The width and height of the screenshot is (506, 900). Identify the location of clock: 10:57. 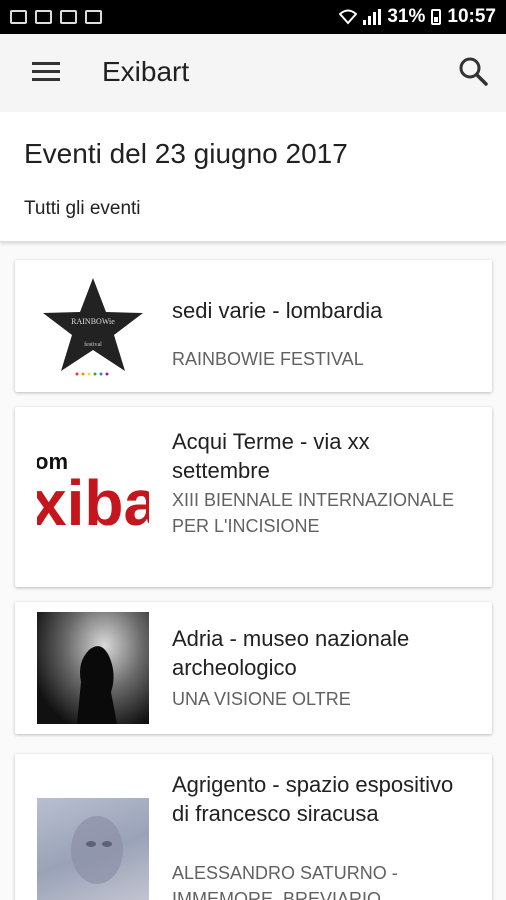
(471, 16).